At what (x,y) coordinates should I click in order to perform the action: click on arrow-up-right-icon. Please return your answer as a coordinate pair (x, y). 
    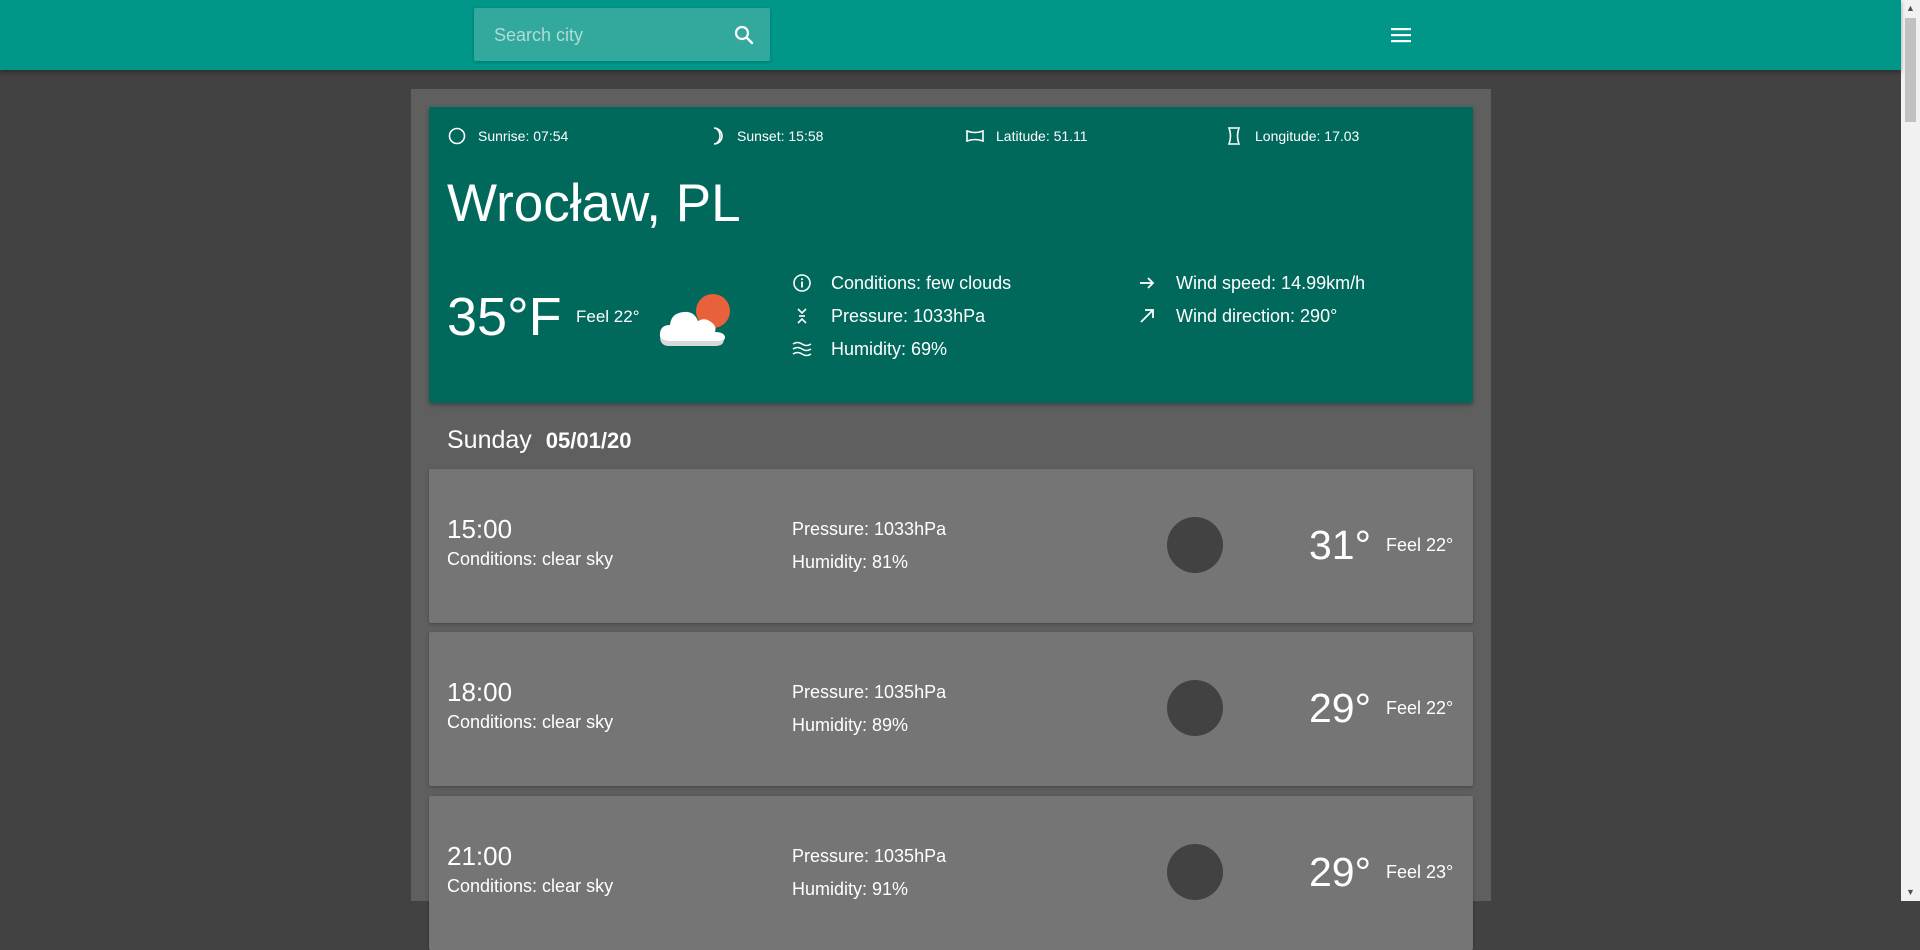
    Looking at the image, I should click on (1147, 316).